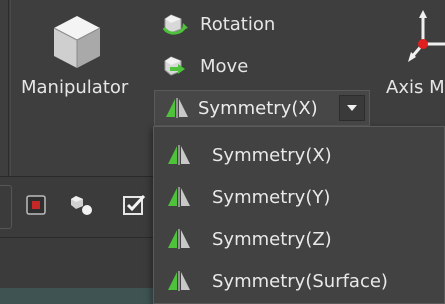 Image resolution: width=445 pixels, height=304 pixels. What do you see at coordinates (258, 108) in the screenshot?
I see `symmetry-selected-label: Symmetry(X)` at bounding box center [258, 108].